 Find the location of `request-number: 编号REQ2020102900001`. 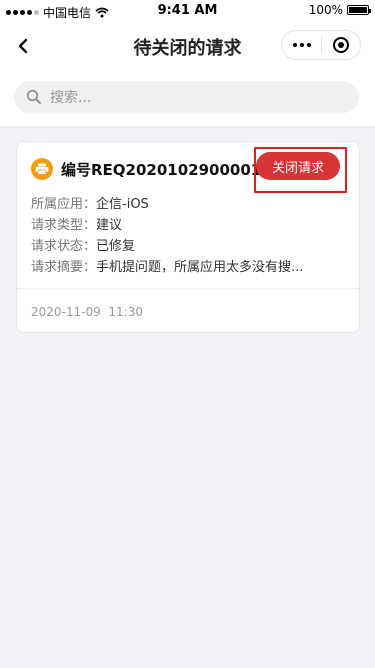

request-number: 编号REQ2020102900001 is located at coordinates (161, 169).